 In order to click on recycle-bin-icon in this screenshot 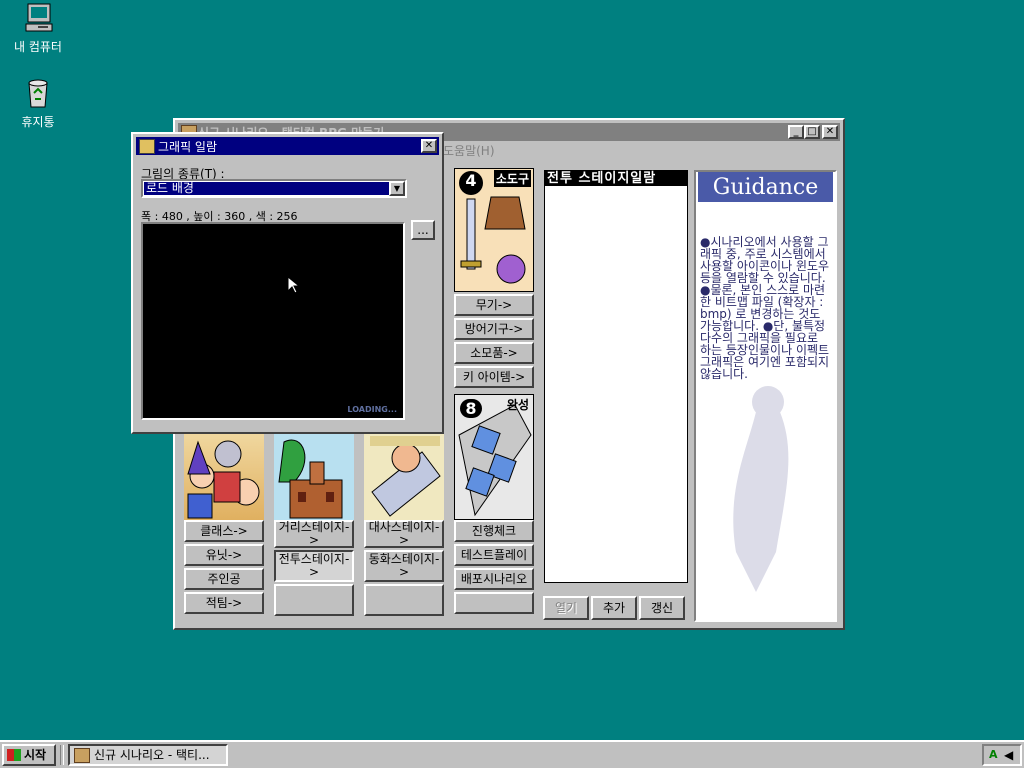, I will do `click(38, 93)`.